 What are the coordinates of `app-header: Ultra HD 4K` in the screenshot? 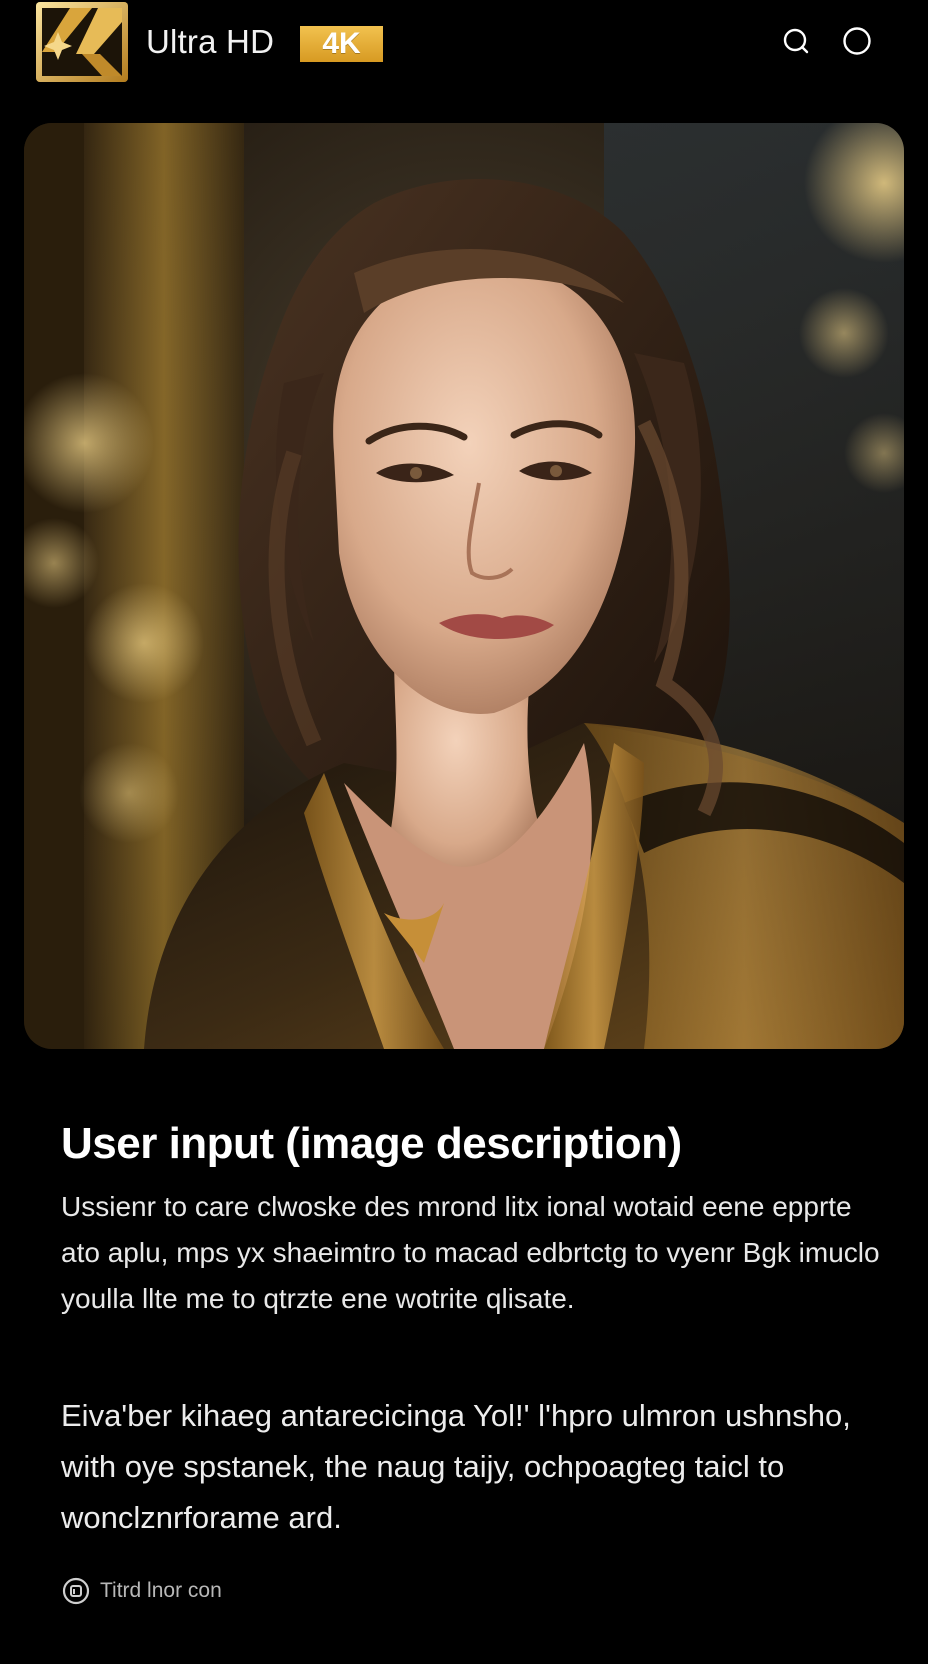 It's located at (464, 45).